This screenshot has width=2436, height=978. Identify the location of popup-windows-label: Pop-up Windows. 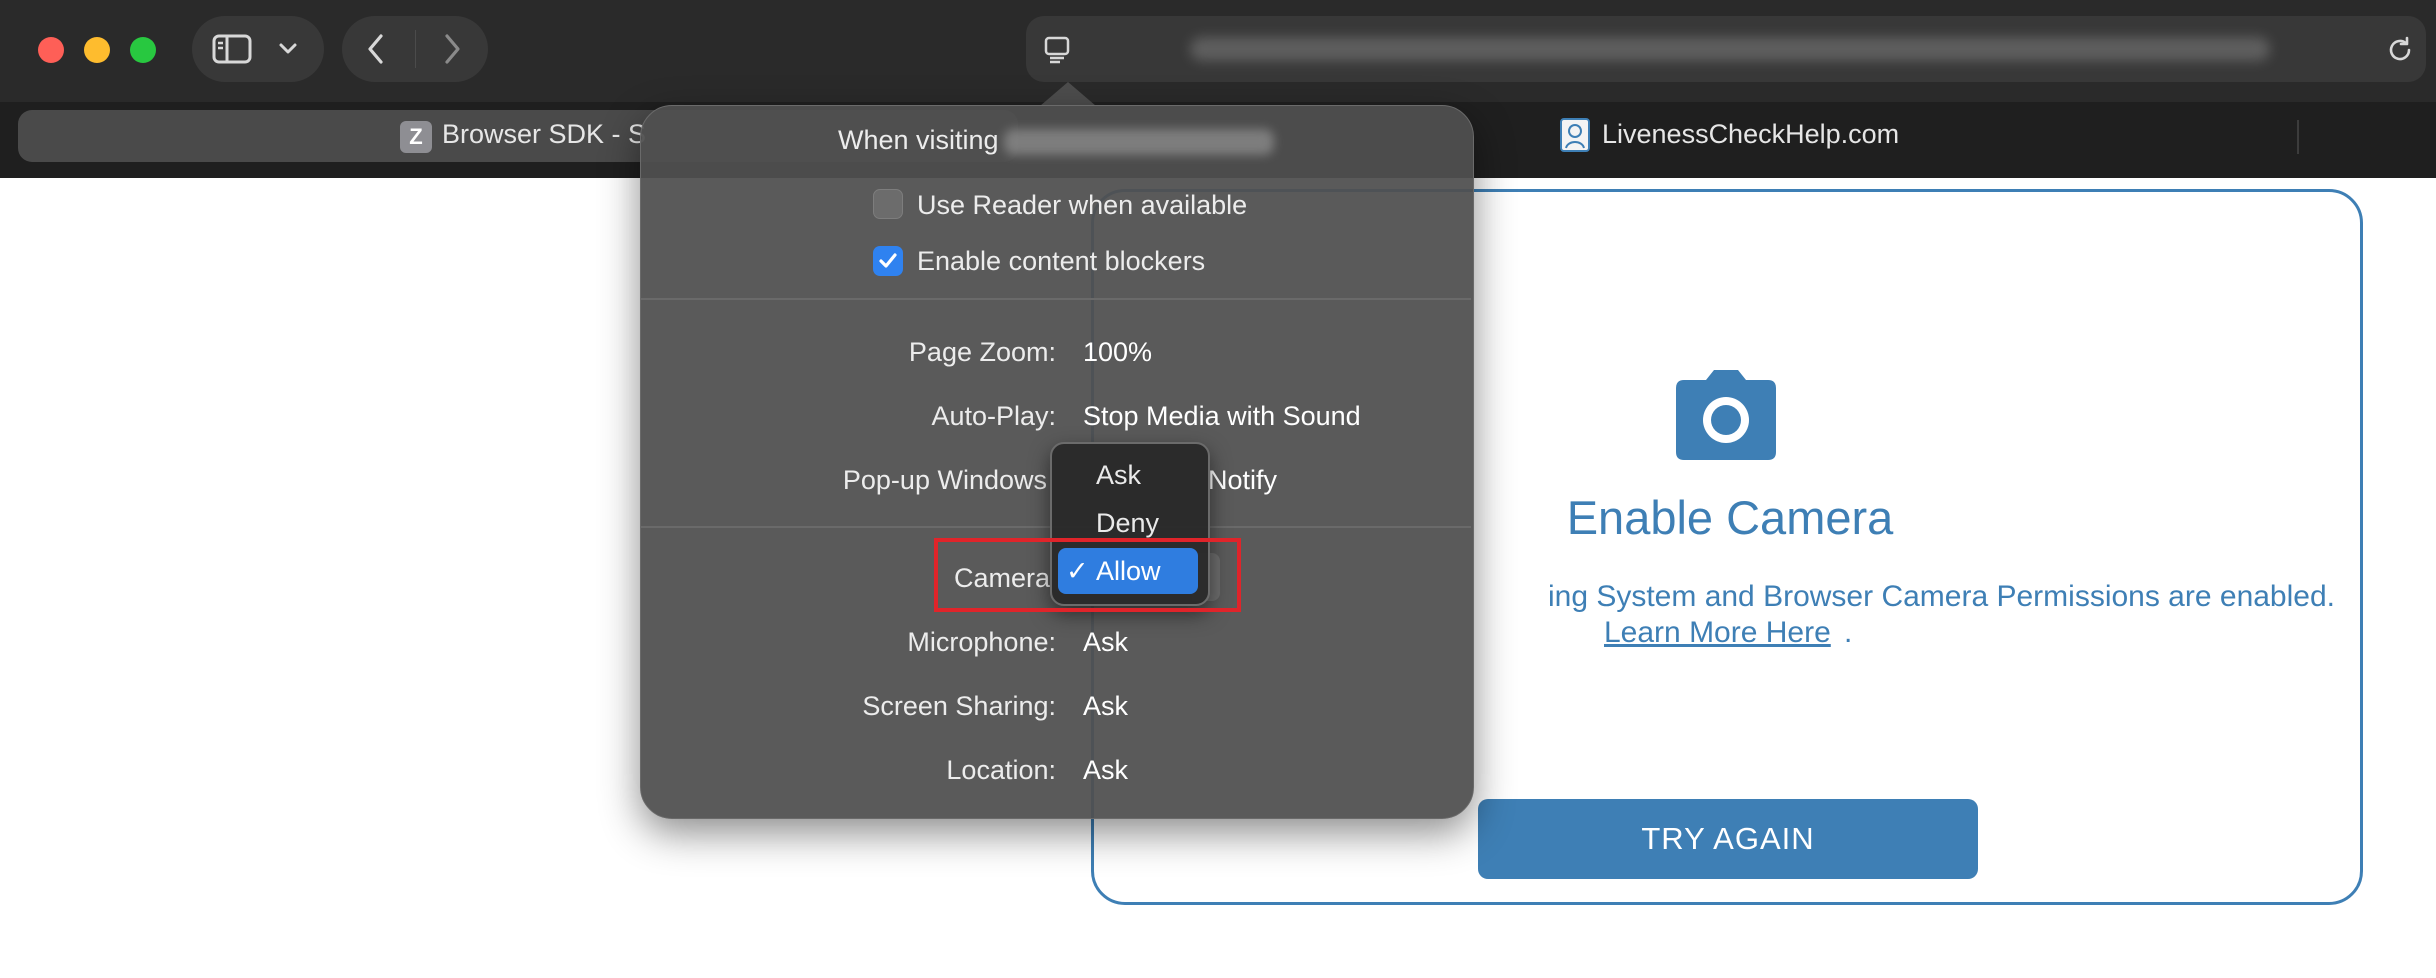
(944, 480).